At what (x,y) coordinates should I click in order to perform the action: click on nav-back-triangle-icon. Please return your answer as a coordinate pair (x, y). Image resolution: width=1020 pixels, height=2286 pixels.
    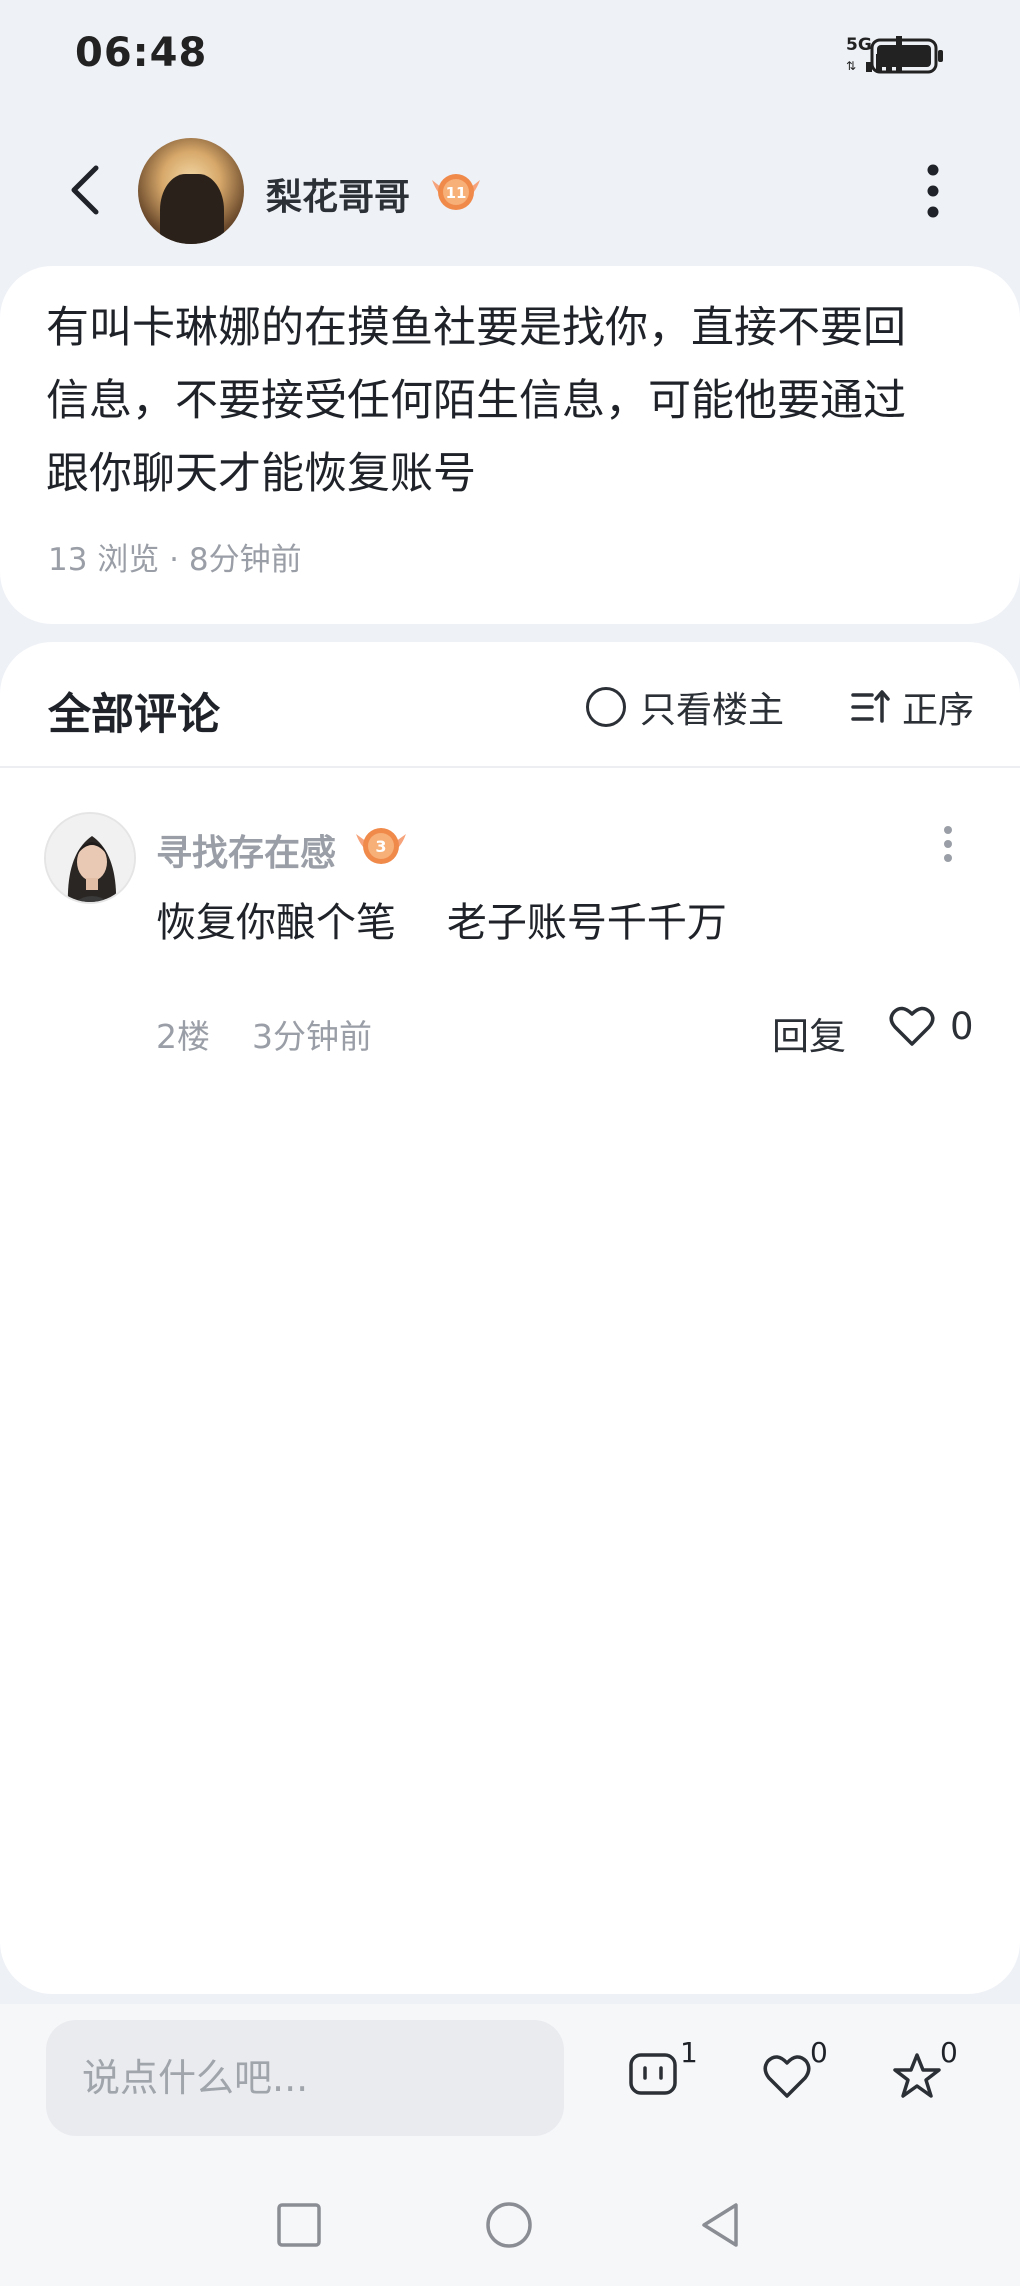
    Looking at the image, I should click on (721, 2225).